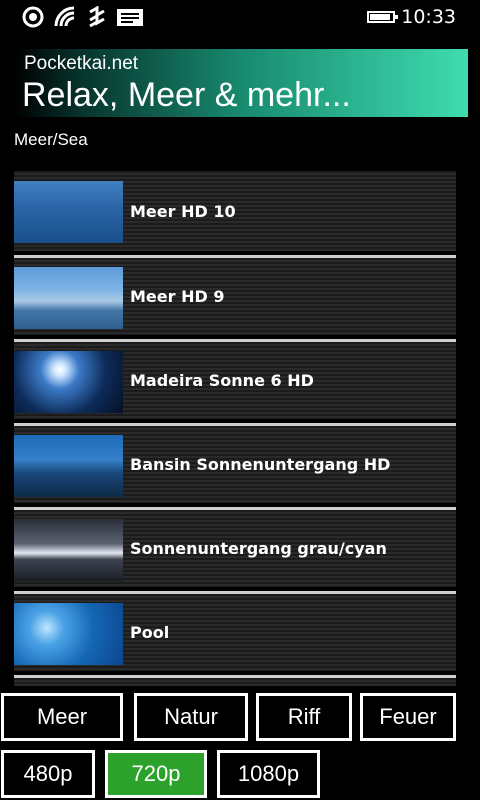 The height and width of the screenshot is (800, 480). What do you see at coordinates (183, 211) in the screenshot?
I see `video-title: Meer HD 10` at bounding box center [183, 211].